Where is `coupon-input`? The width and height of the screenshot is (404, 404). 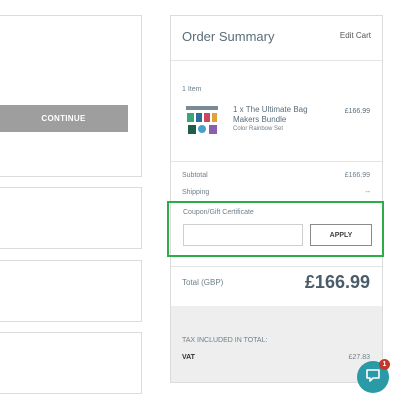 coupon-input is located at coordinates (243, 235).